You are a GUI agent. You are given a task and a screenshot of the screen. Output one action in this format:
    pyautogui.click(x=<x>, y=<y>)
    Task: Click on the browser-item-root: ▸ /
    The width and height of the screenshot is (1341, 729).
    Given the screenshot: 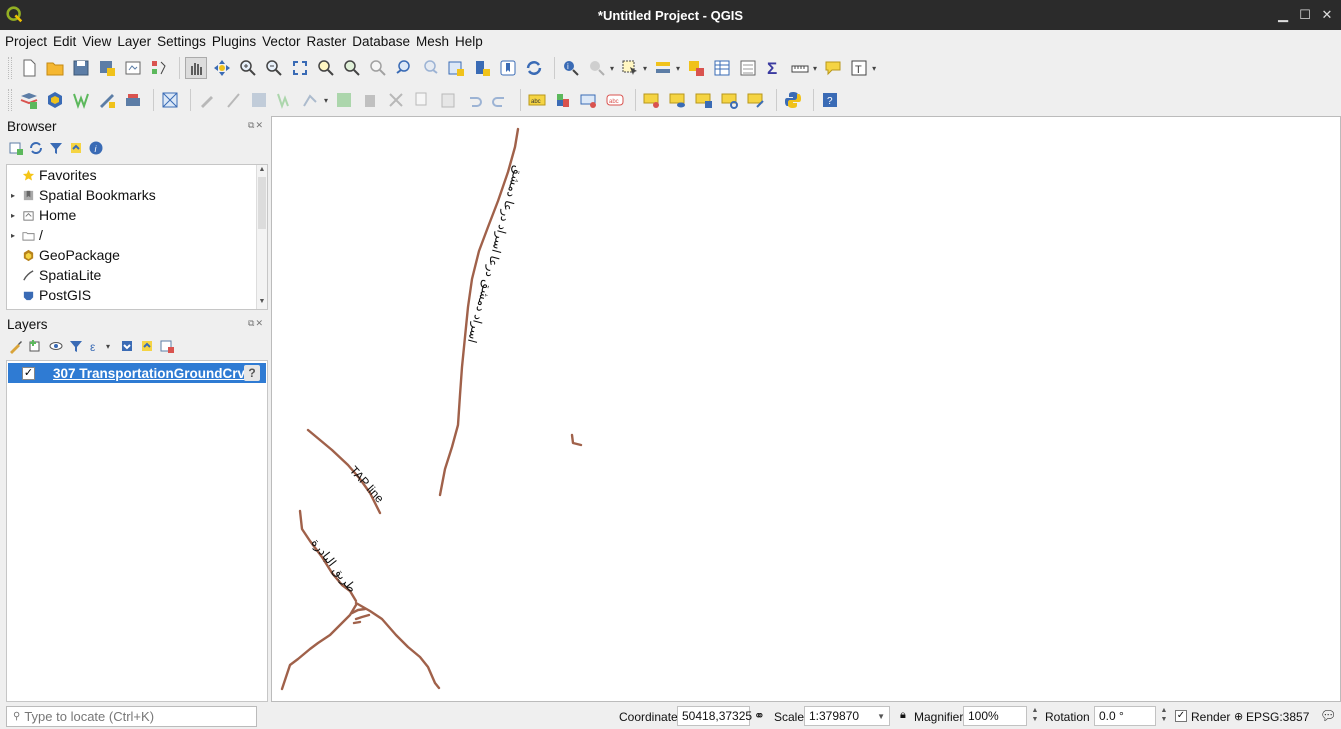 What is the action you would take?
    pyautogui.click(x=137, y=235)
    